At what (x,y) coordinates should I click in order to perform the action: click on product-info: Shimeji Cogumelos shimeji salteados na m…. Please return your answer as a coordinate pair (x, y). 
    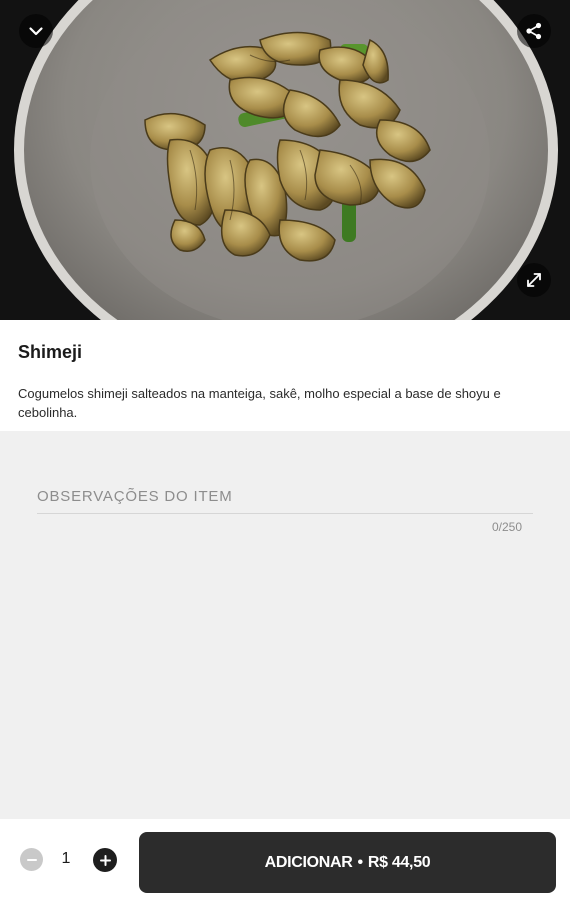
    Looking at the image, I should click on (285, 375).